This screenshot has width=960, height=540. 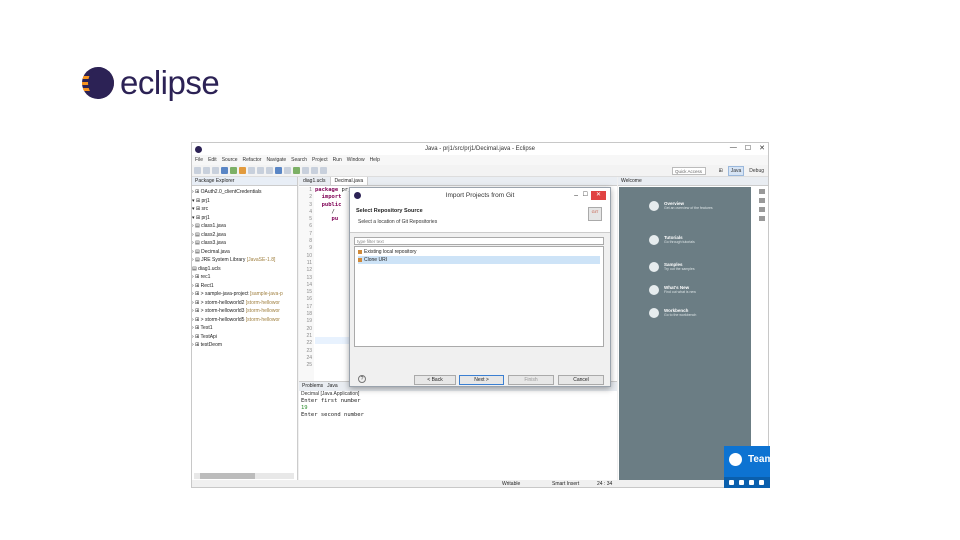 What do you see at coordinates (242, 170) in the screenshot?
I see `external-tools-icon` at bounding box center [242, 170].